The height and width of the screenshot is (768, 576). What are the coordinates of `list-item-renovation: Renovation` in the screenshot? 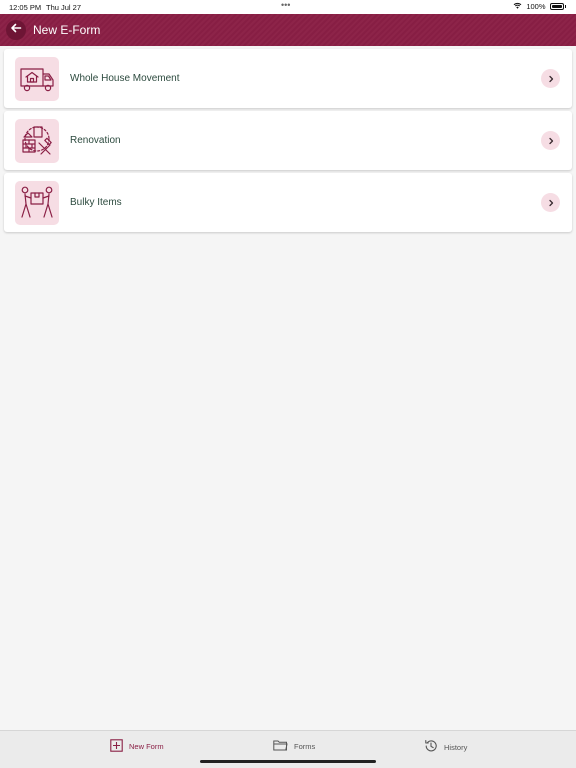 It's located at (288, 140).